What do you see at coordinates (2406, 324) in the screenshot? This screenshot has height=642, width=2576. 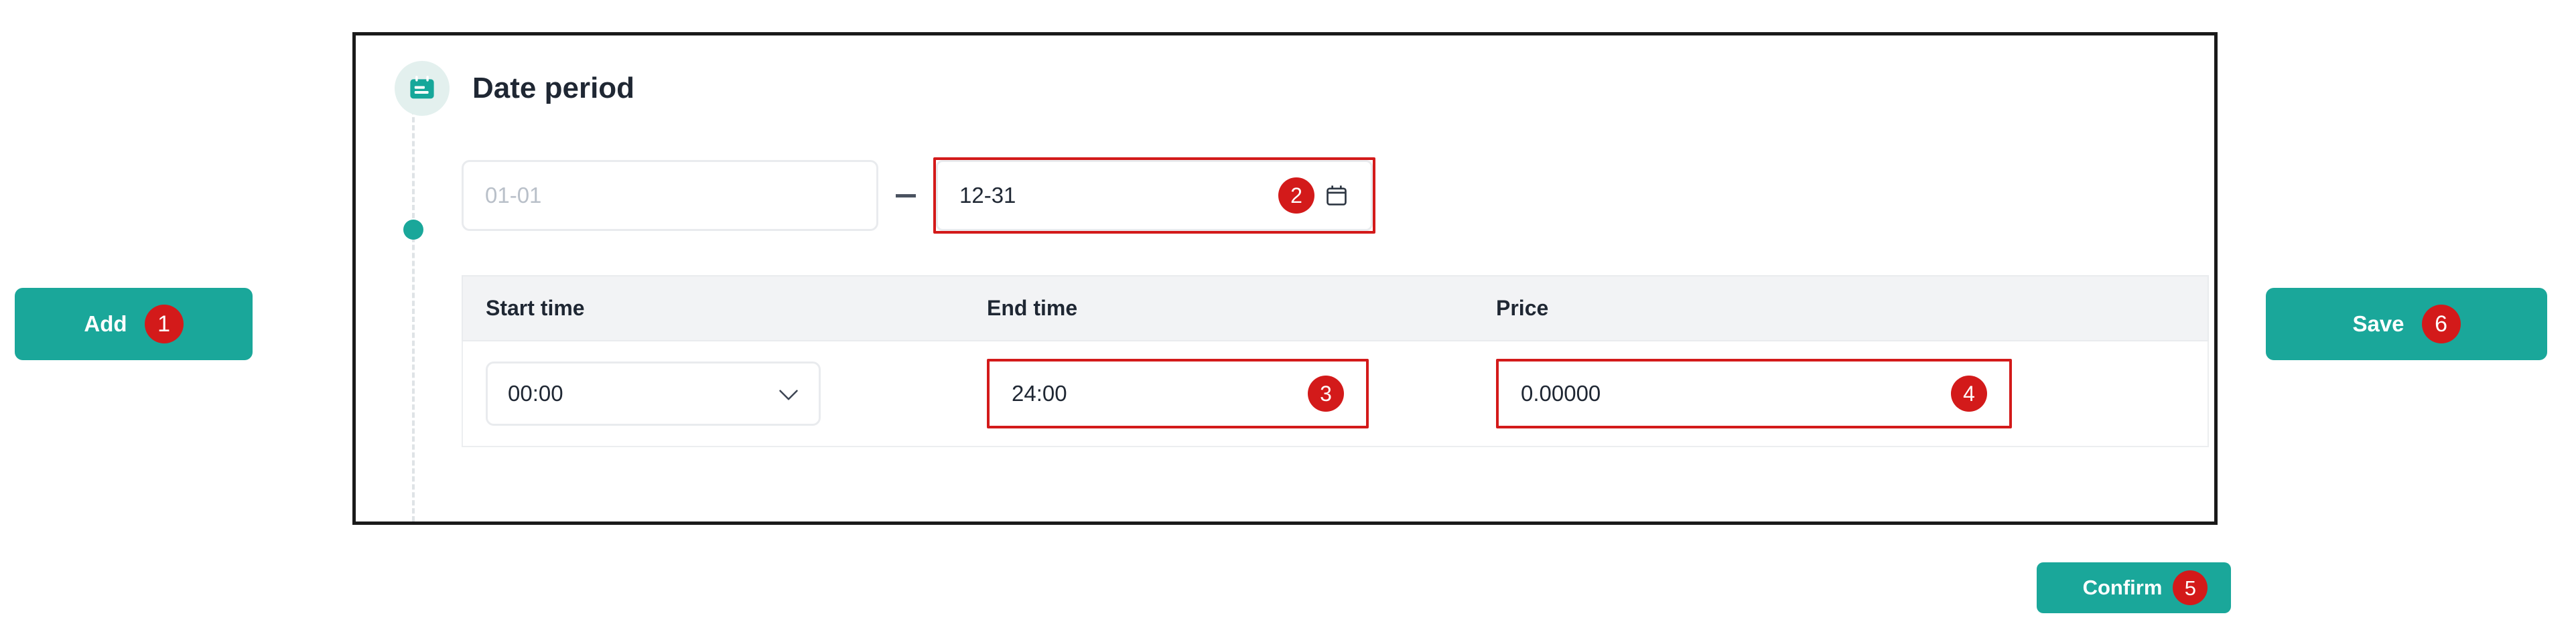 I see `save-button: Save 6` at bounding box center [2406, 324].